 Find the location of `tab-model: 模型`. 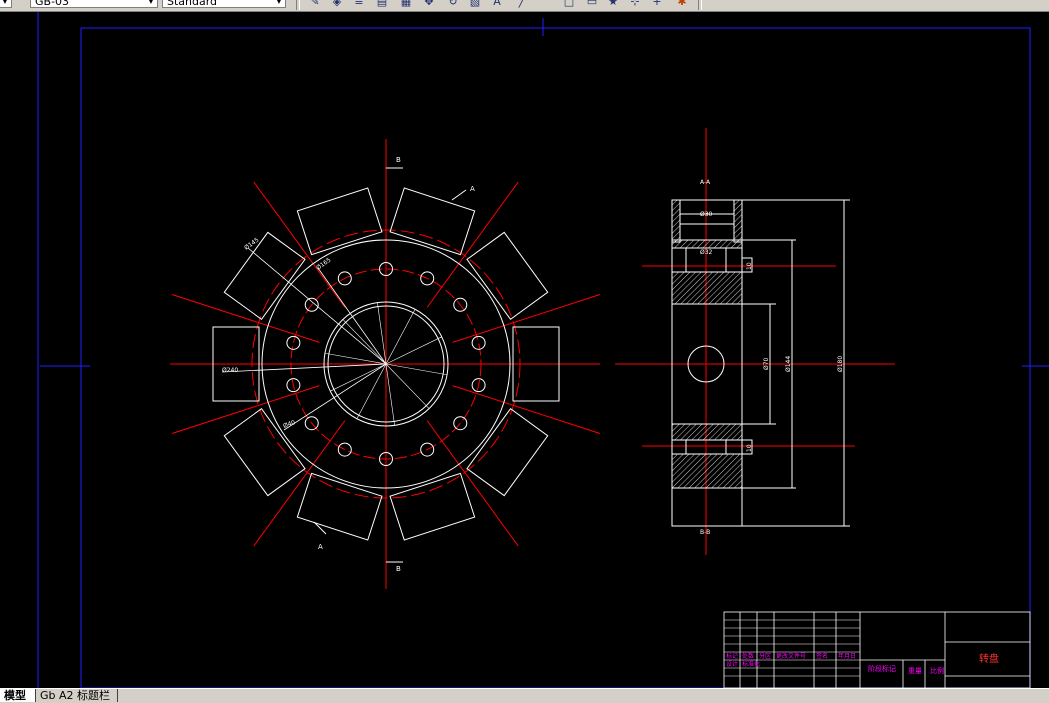

tab-model: 模型 is located at coordinates (18, 695).